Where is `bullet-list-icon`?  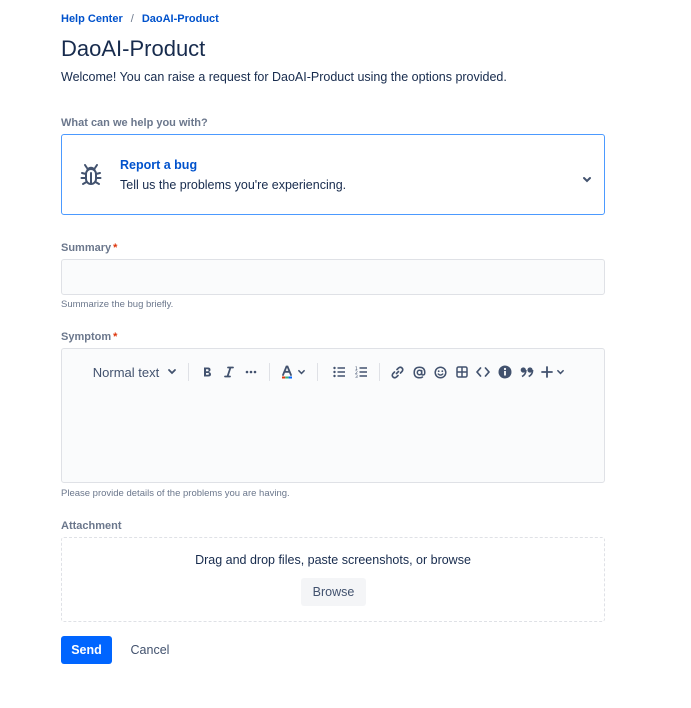 bullet-list-icon is located at coordinates (339, 372).